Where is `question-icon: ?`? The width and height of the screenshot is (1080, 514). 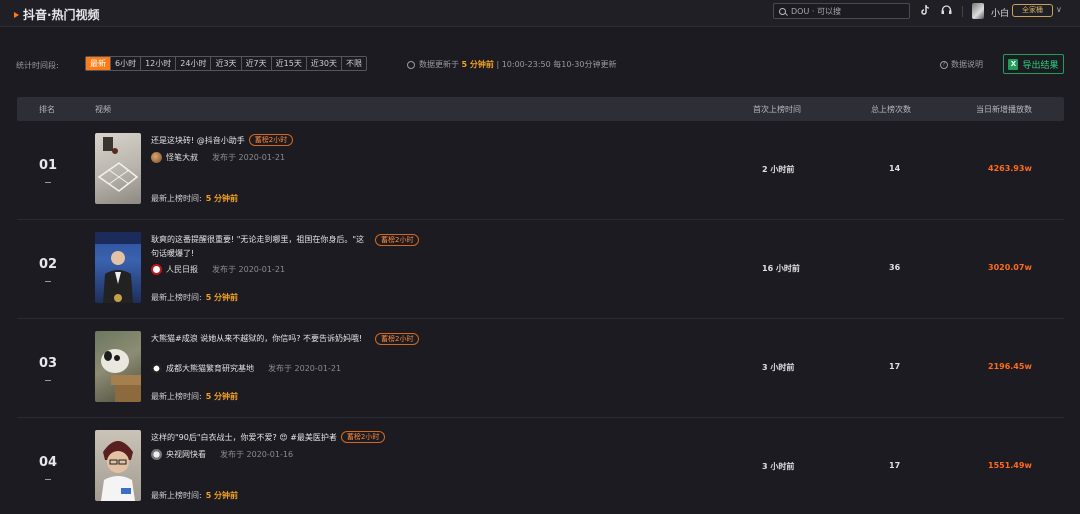 question-icon: ? is located at coordinates (944, 64).